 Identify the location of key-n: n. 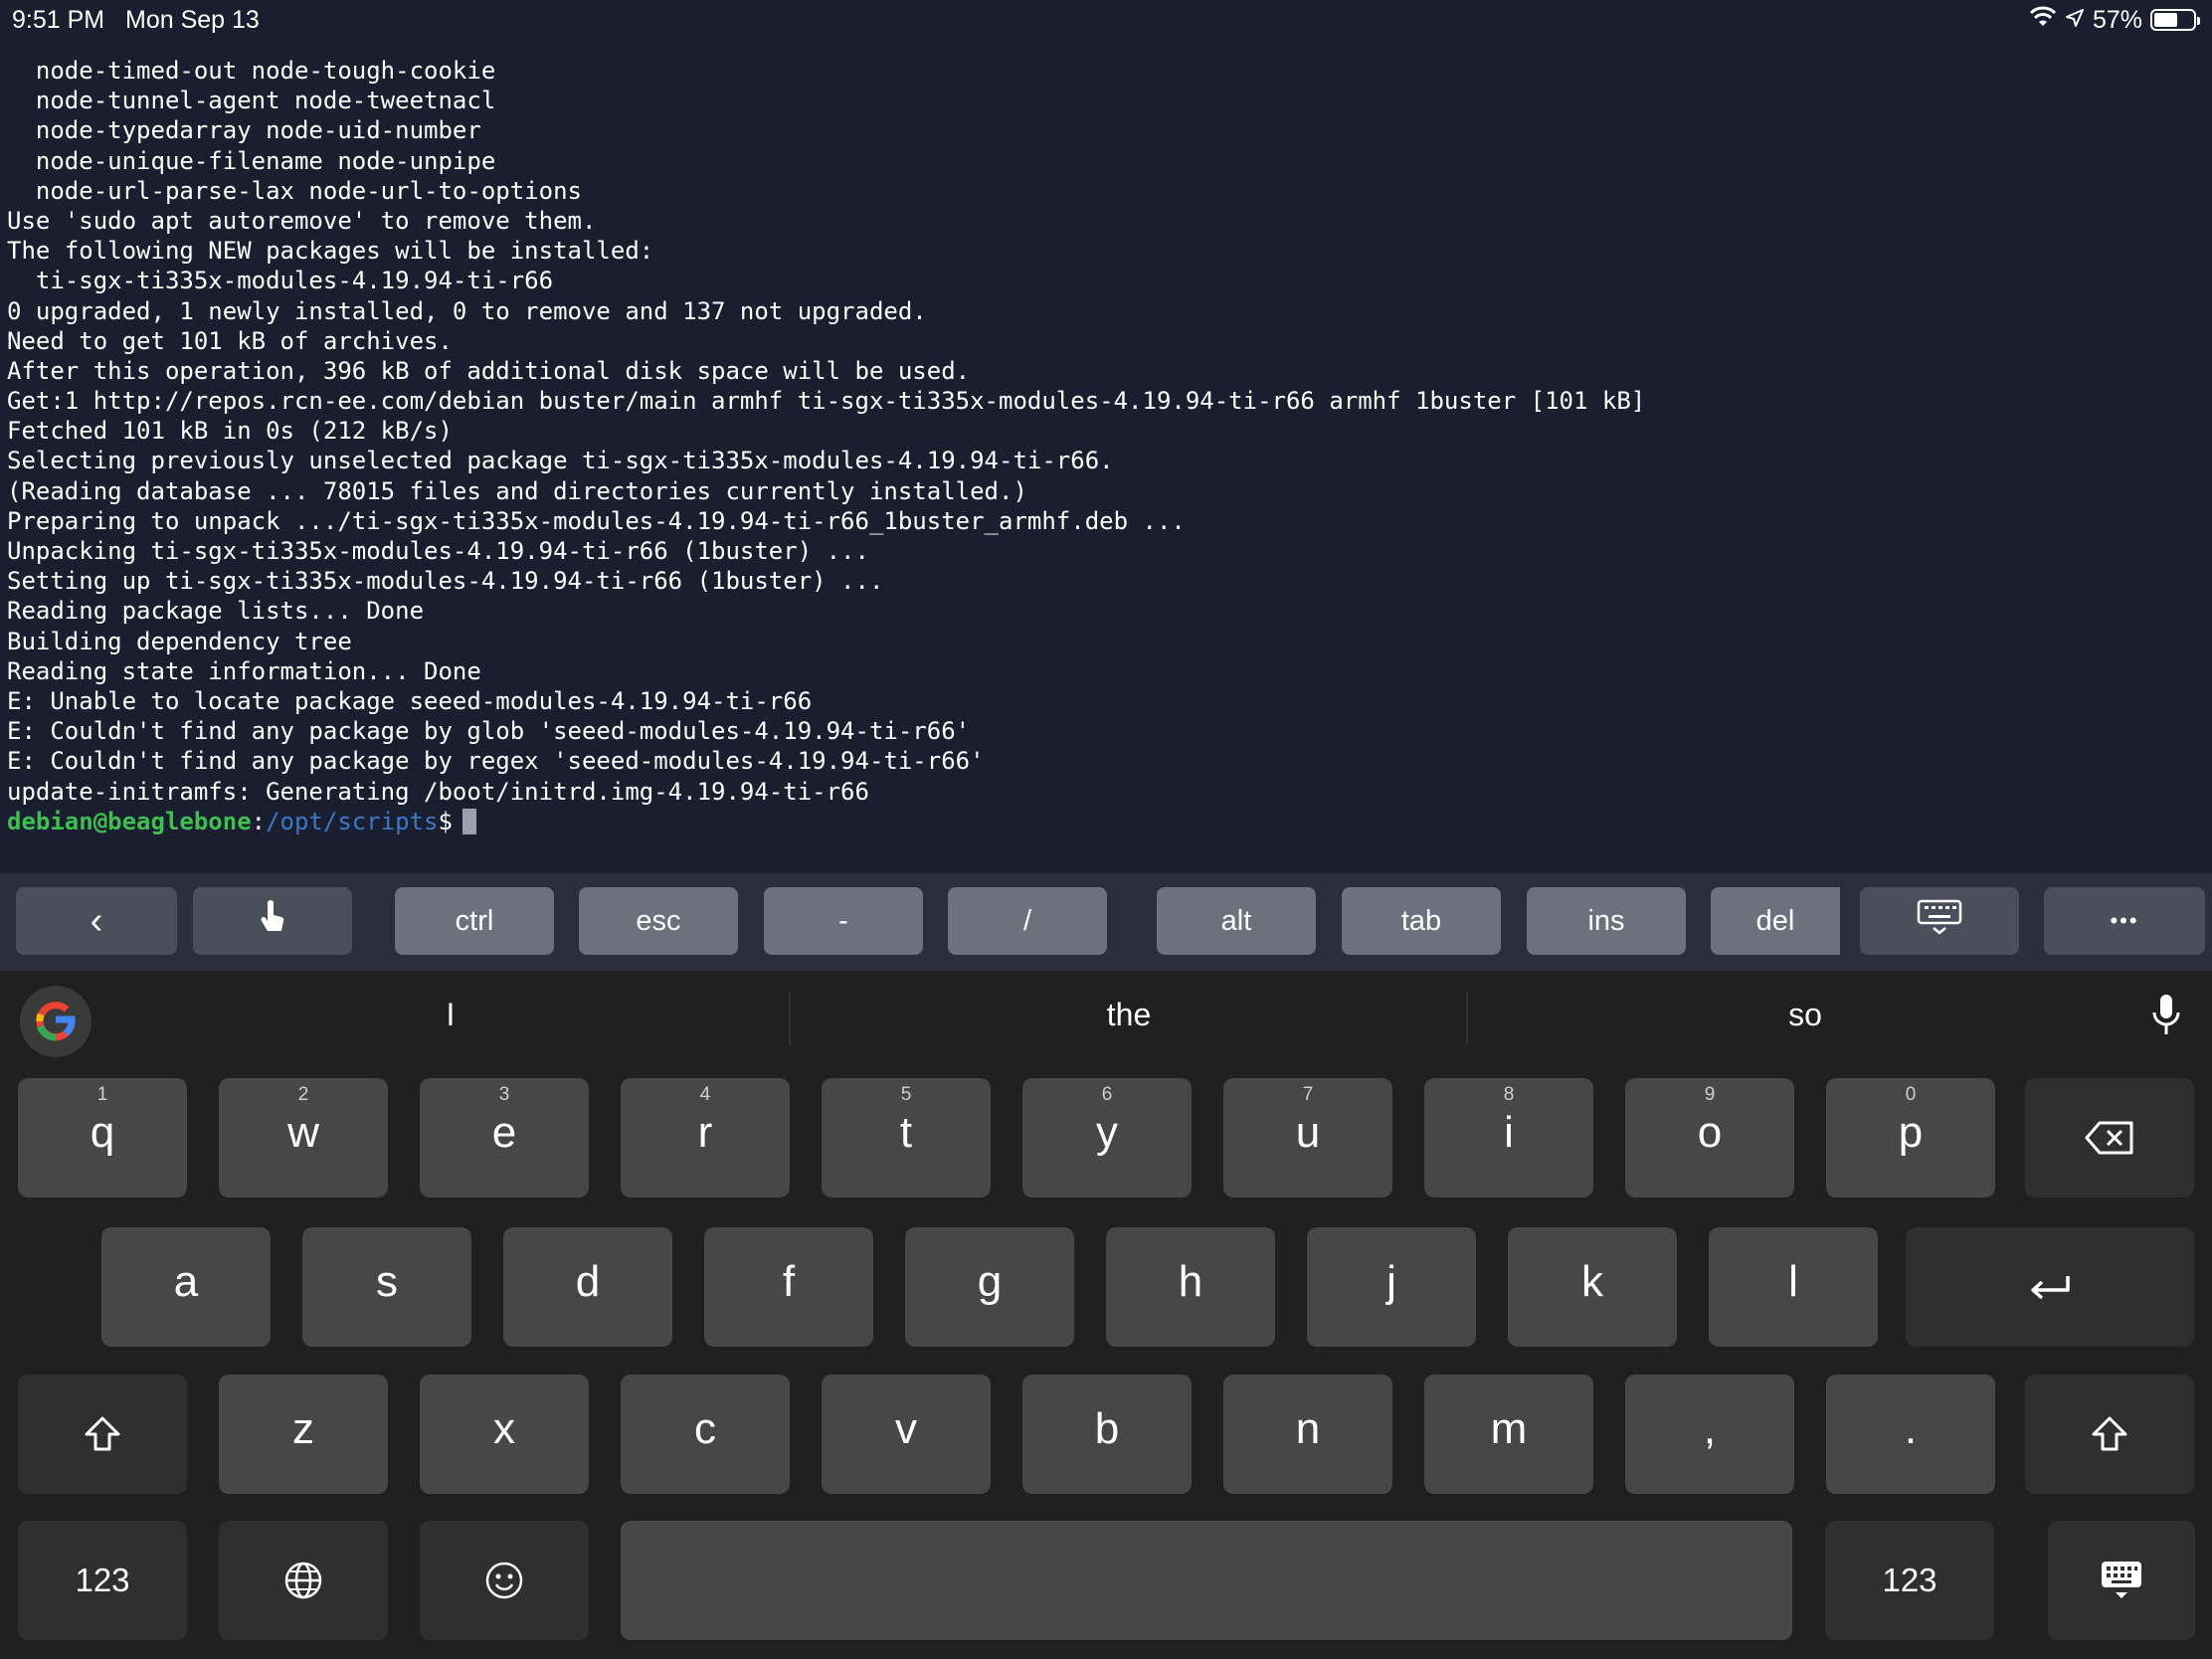
(1307, 1434).